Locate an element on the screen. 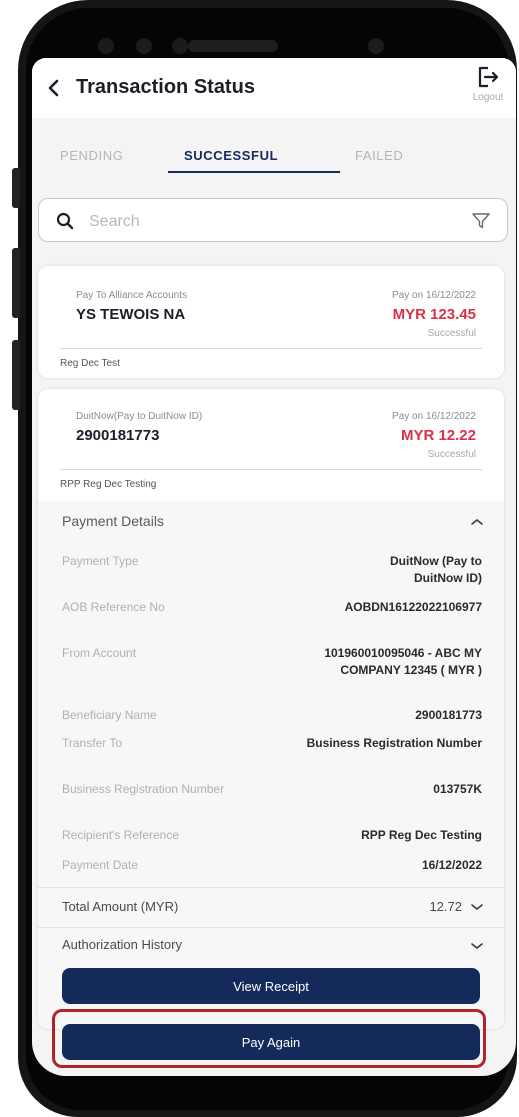  tab-successful: SUCCESSFUL is located at coordinates (231, 155).